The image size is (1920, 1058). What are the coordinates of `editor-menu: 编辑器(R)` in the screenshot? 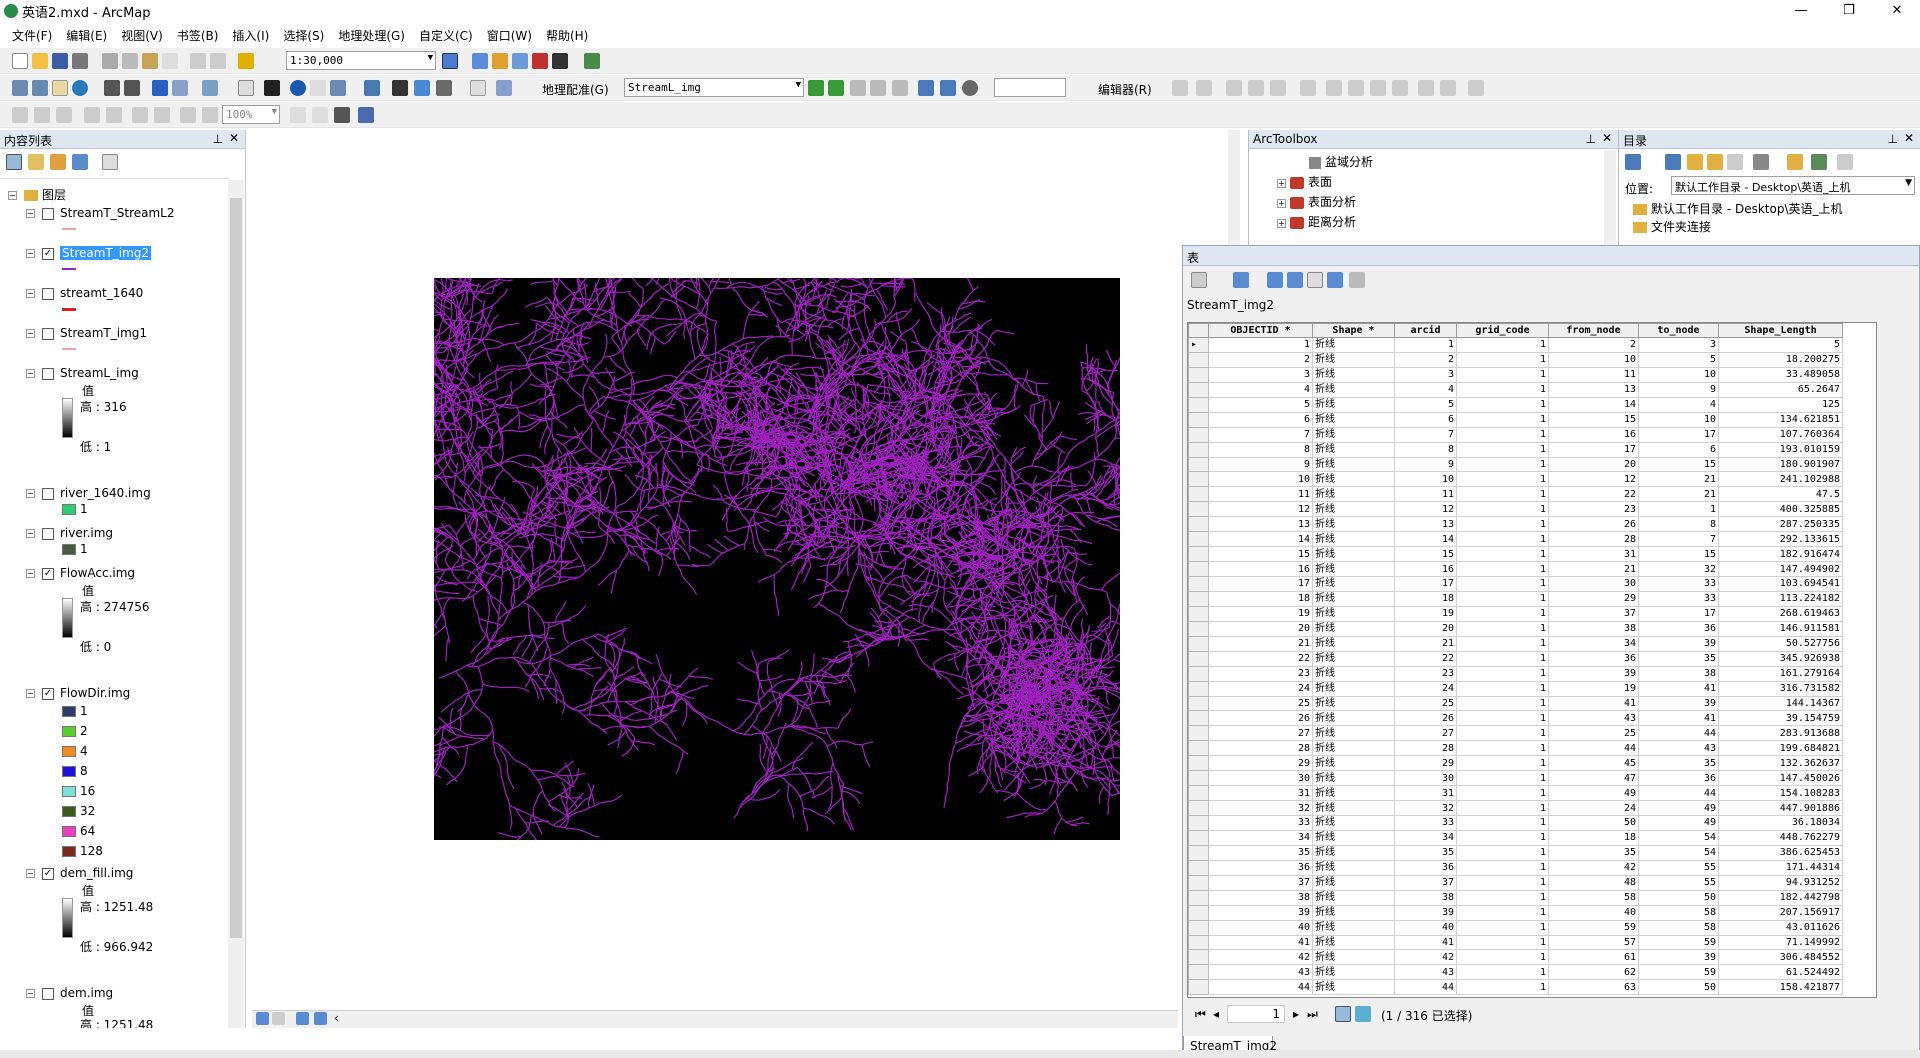 It's located at (1125, 89).